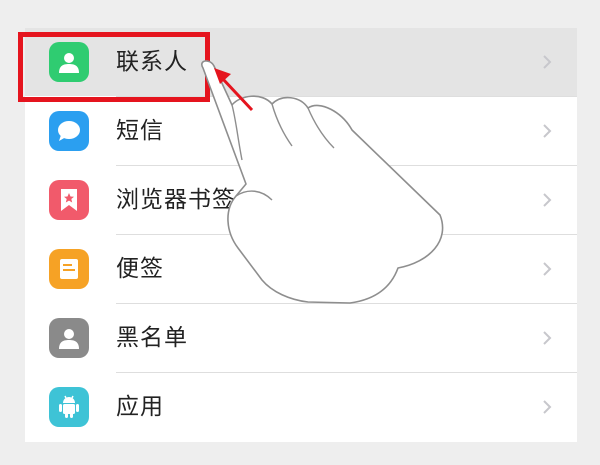 The height and width of the screenshot is (465, 600). Describe the element at coordinates (69, 200) in the screenshot. I see `bookmark-icon` at that location.